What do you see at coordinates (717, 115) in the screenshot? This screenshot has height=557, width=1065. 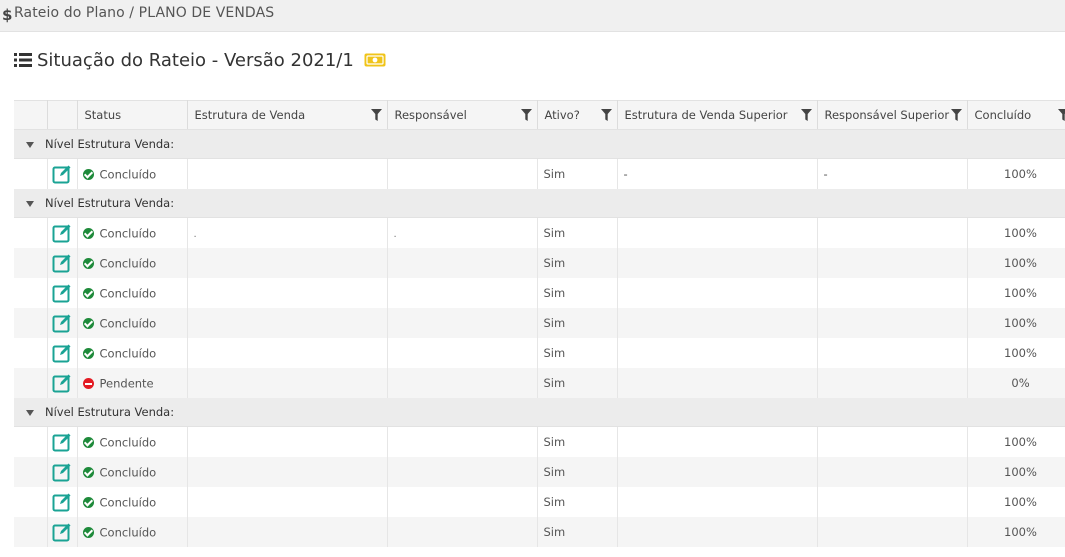 I see `header-estrutura-superior: Estrutura de Venda Superior` at bounding box center [717, 115].